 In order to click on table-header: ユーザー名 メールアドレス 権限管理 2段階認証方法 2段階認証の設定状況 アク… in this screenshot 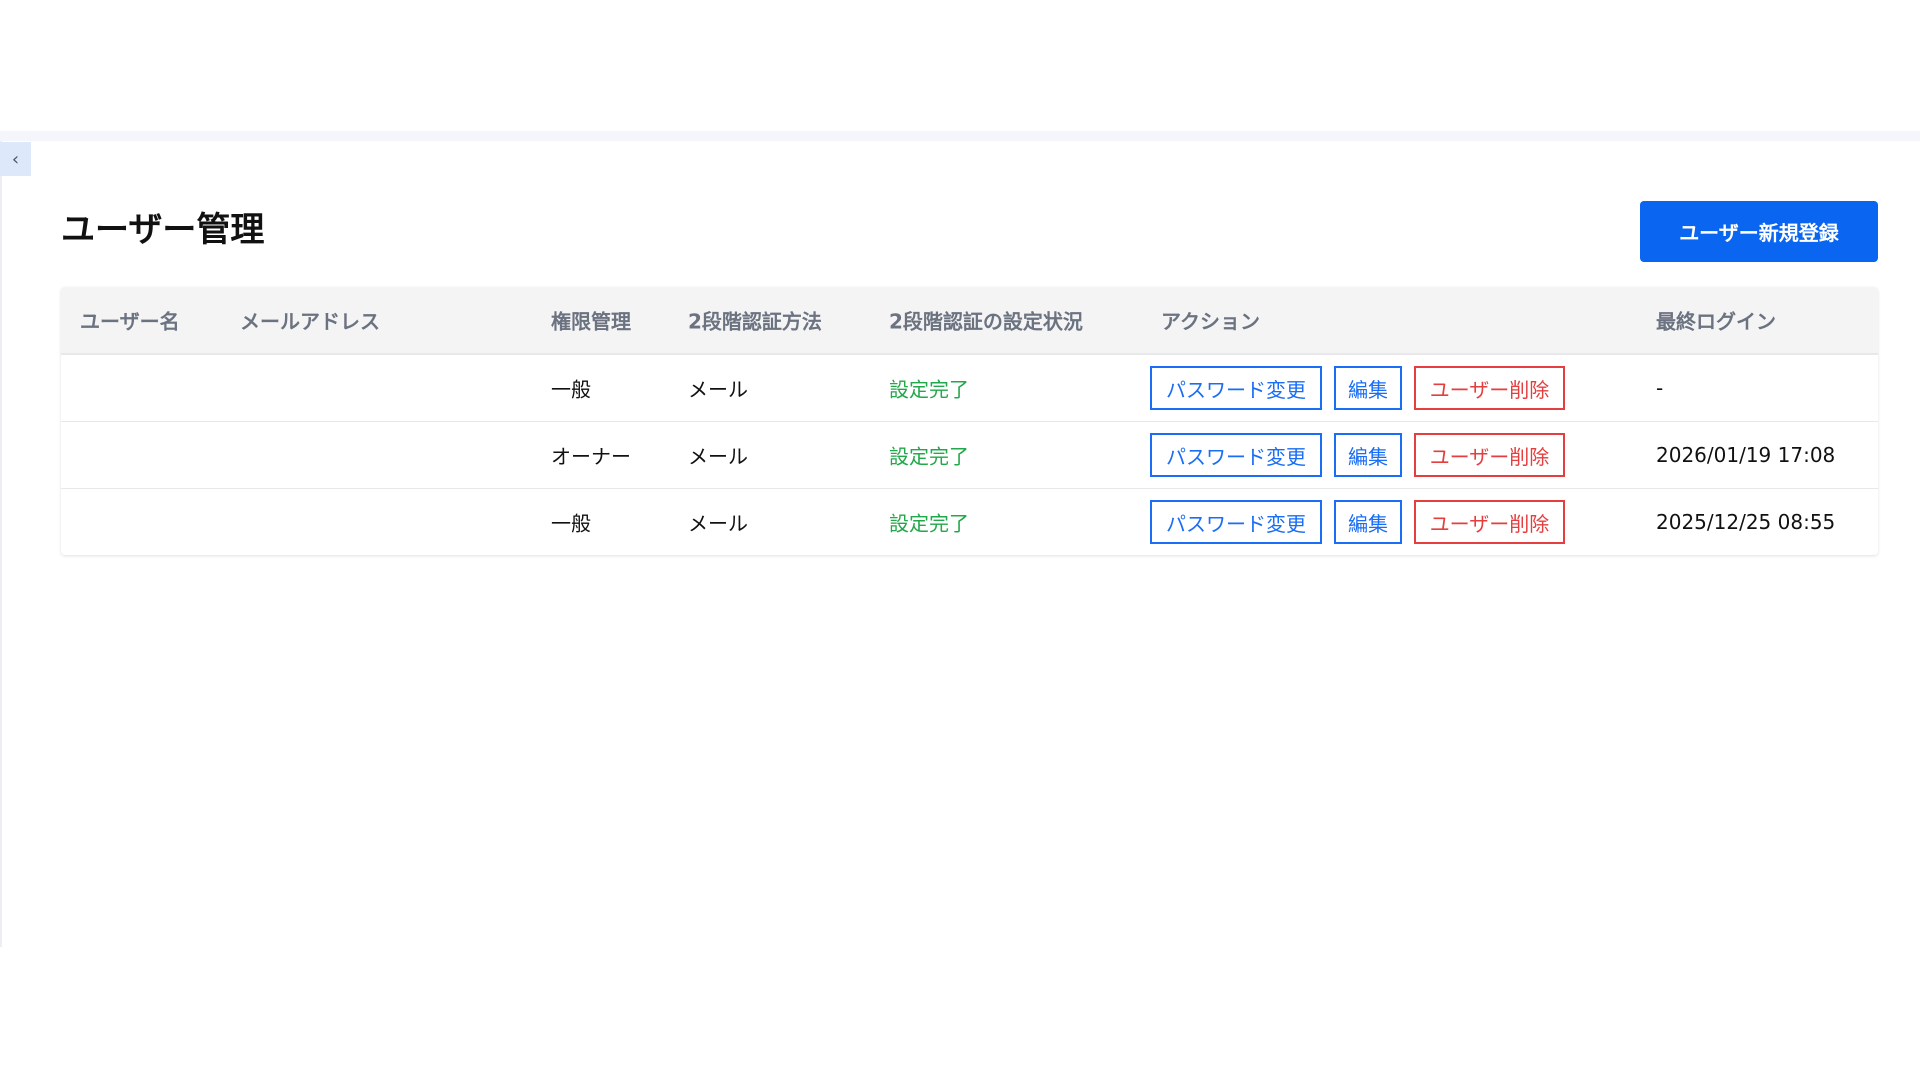, I will do `click(969, 321)`.